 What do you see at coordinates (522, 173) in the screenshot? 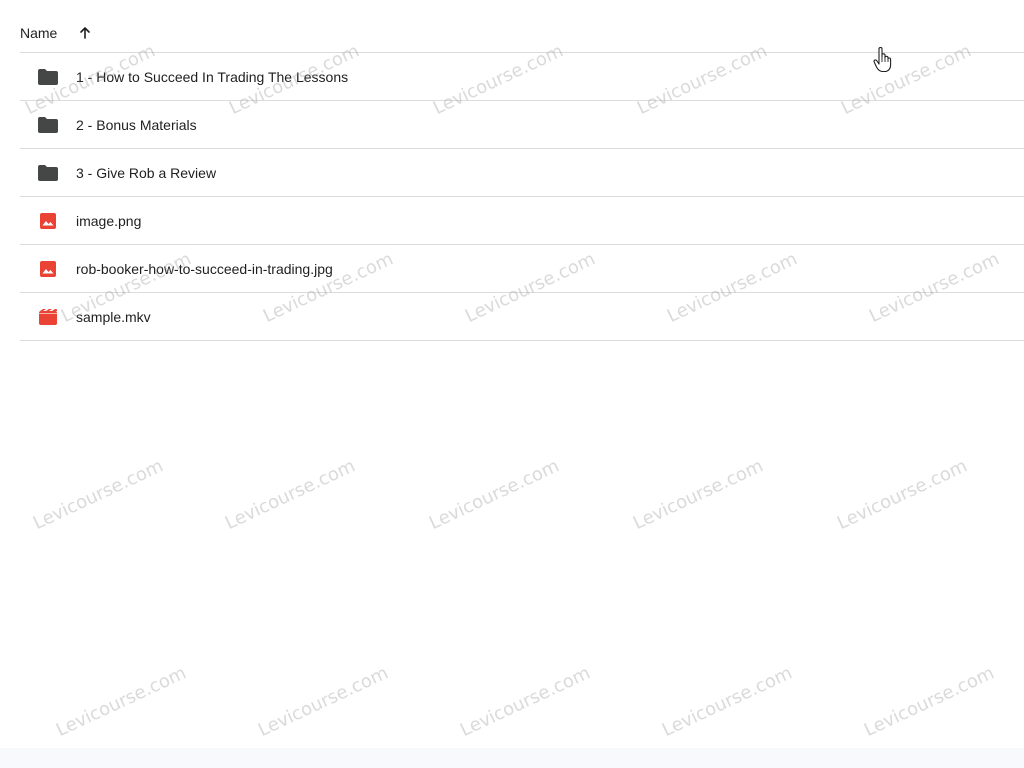
I see `file-row-folder-review: 3 - Give Rob a Review` at bounding box center [522, 173].